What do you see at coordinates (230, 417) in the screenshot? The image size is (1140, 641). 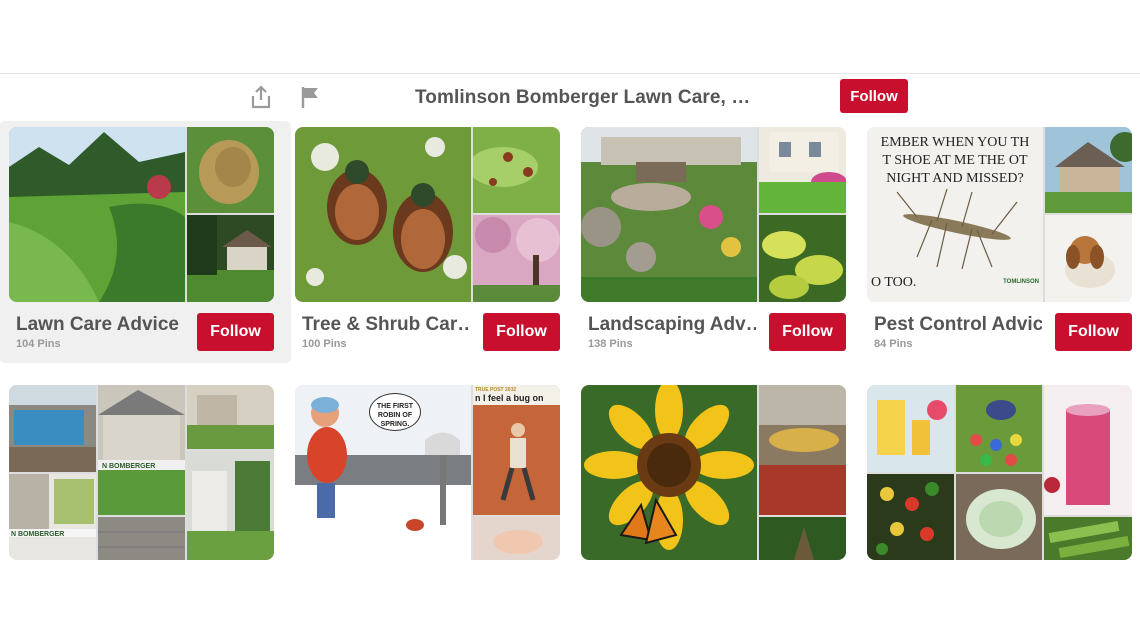 I see `yard-corner-photo` at bounding box center [230, 417].